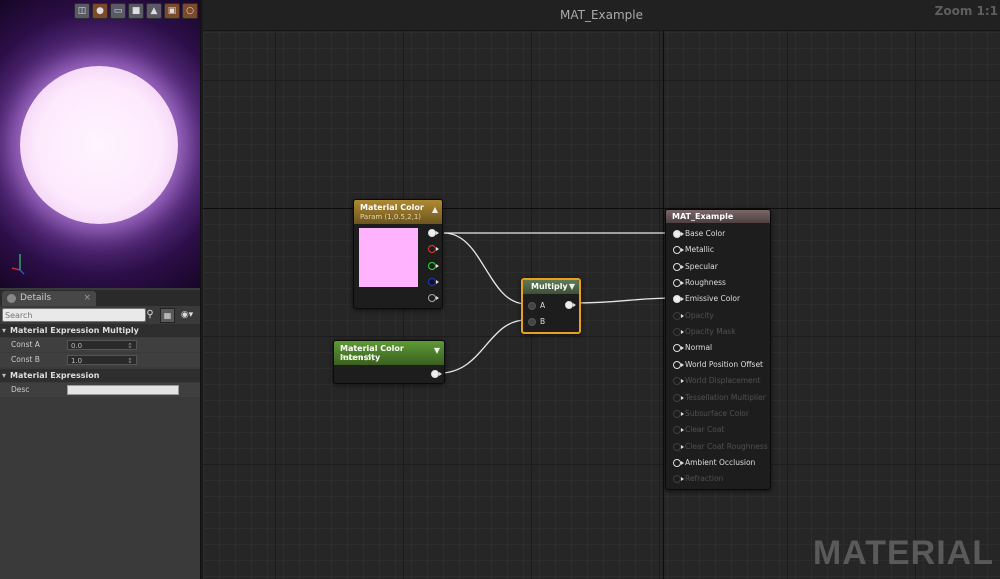 The width and height of the screenshot is (1000, 579). What do you see at coordinates (532, 306) in the screenshot?
I see `input-a-pin` at bounding box center [532, 306].